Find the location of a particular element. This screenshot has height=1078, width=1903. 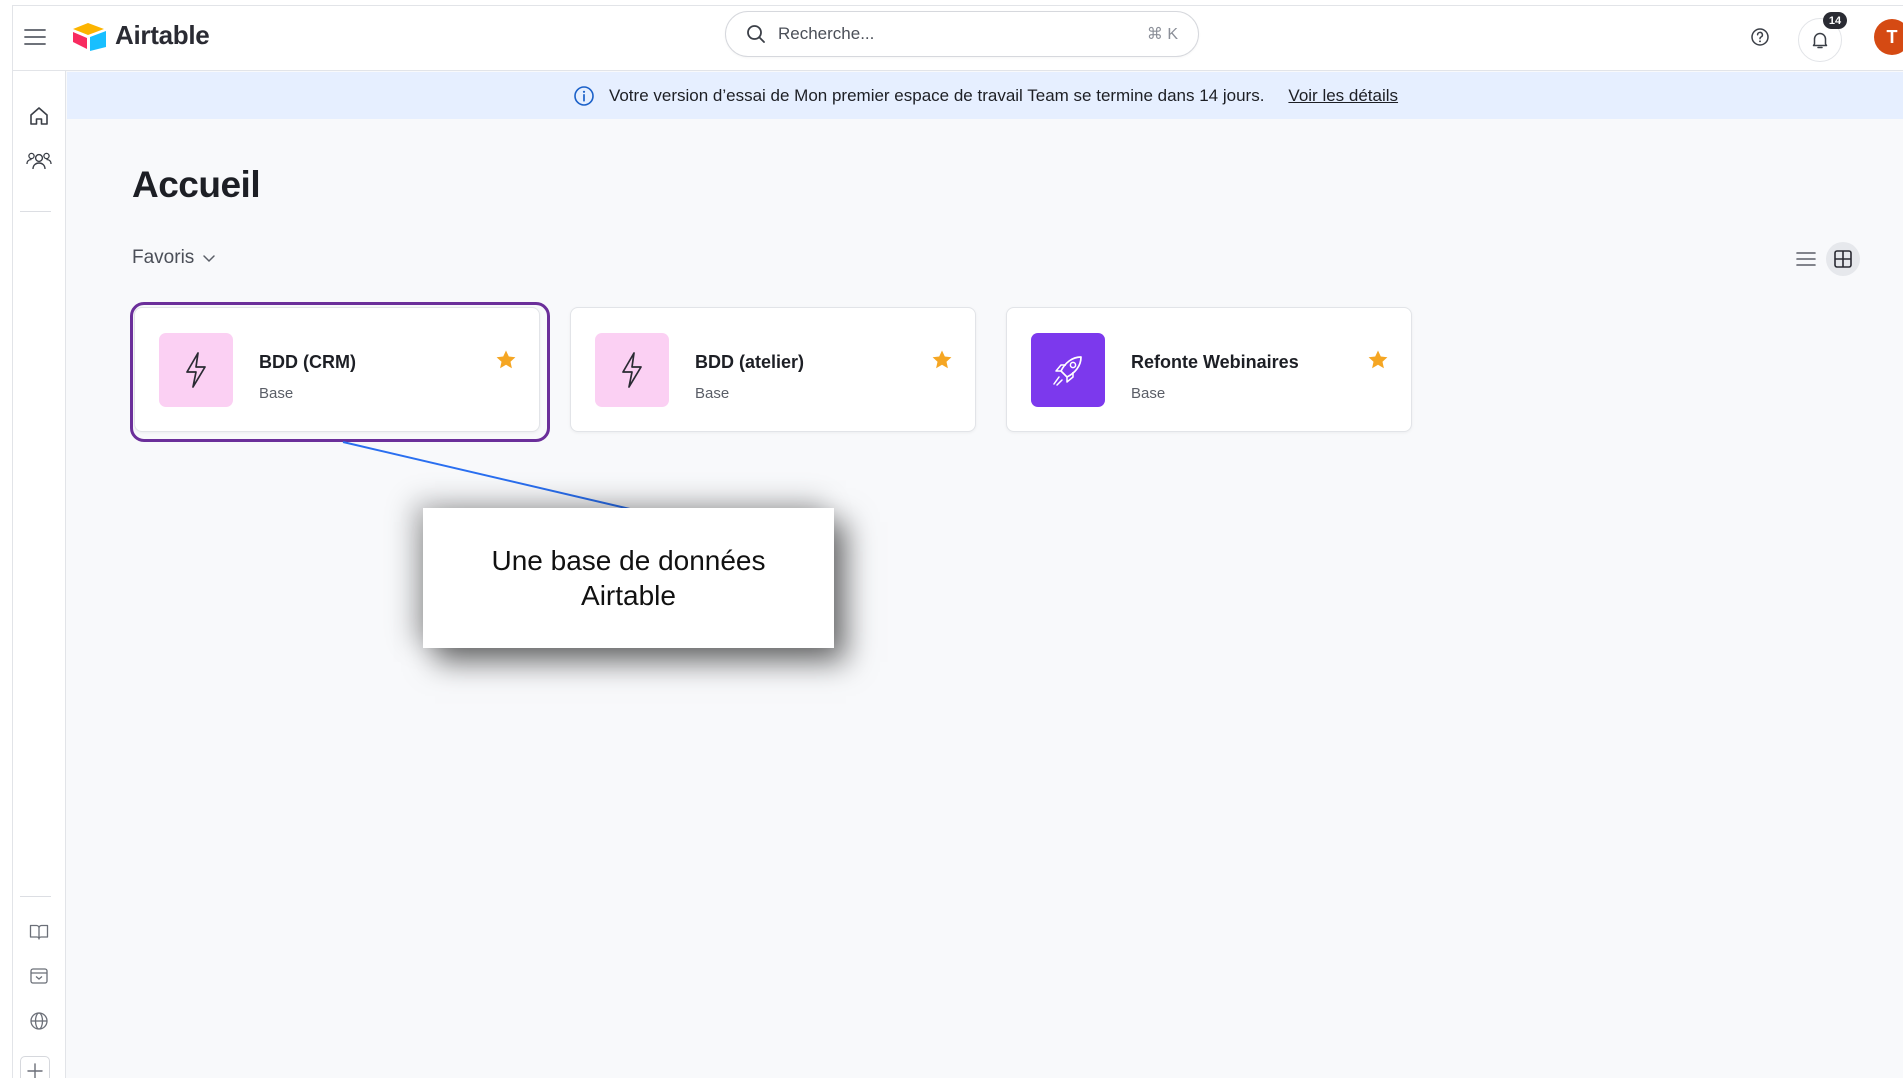

favorites-filter-toggle: Favoris is located at coordinates (174, 258).